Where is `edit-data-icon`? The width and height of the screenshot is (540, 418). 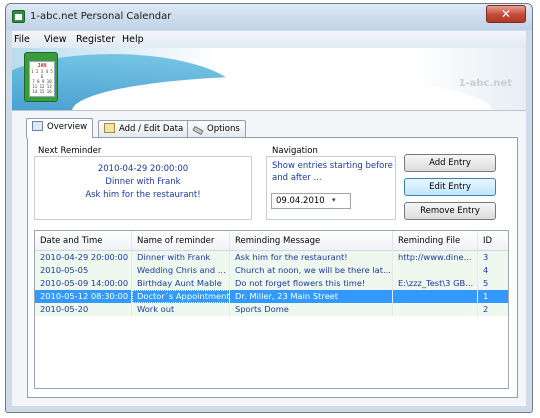
edit-data-icon is located at coordinates (109, 128).